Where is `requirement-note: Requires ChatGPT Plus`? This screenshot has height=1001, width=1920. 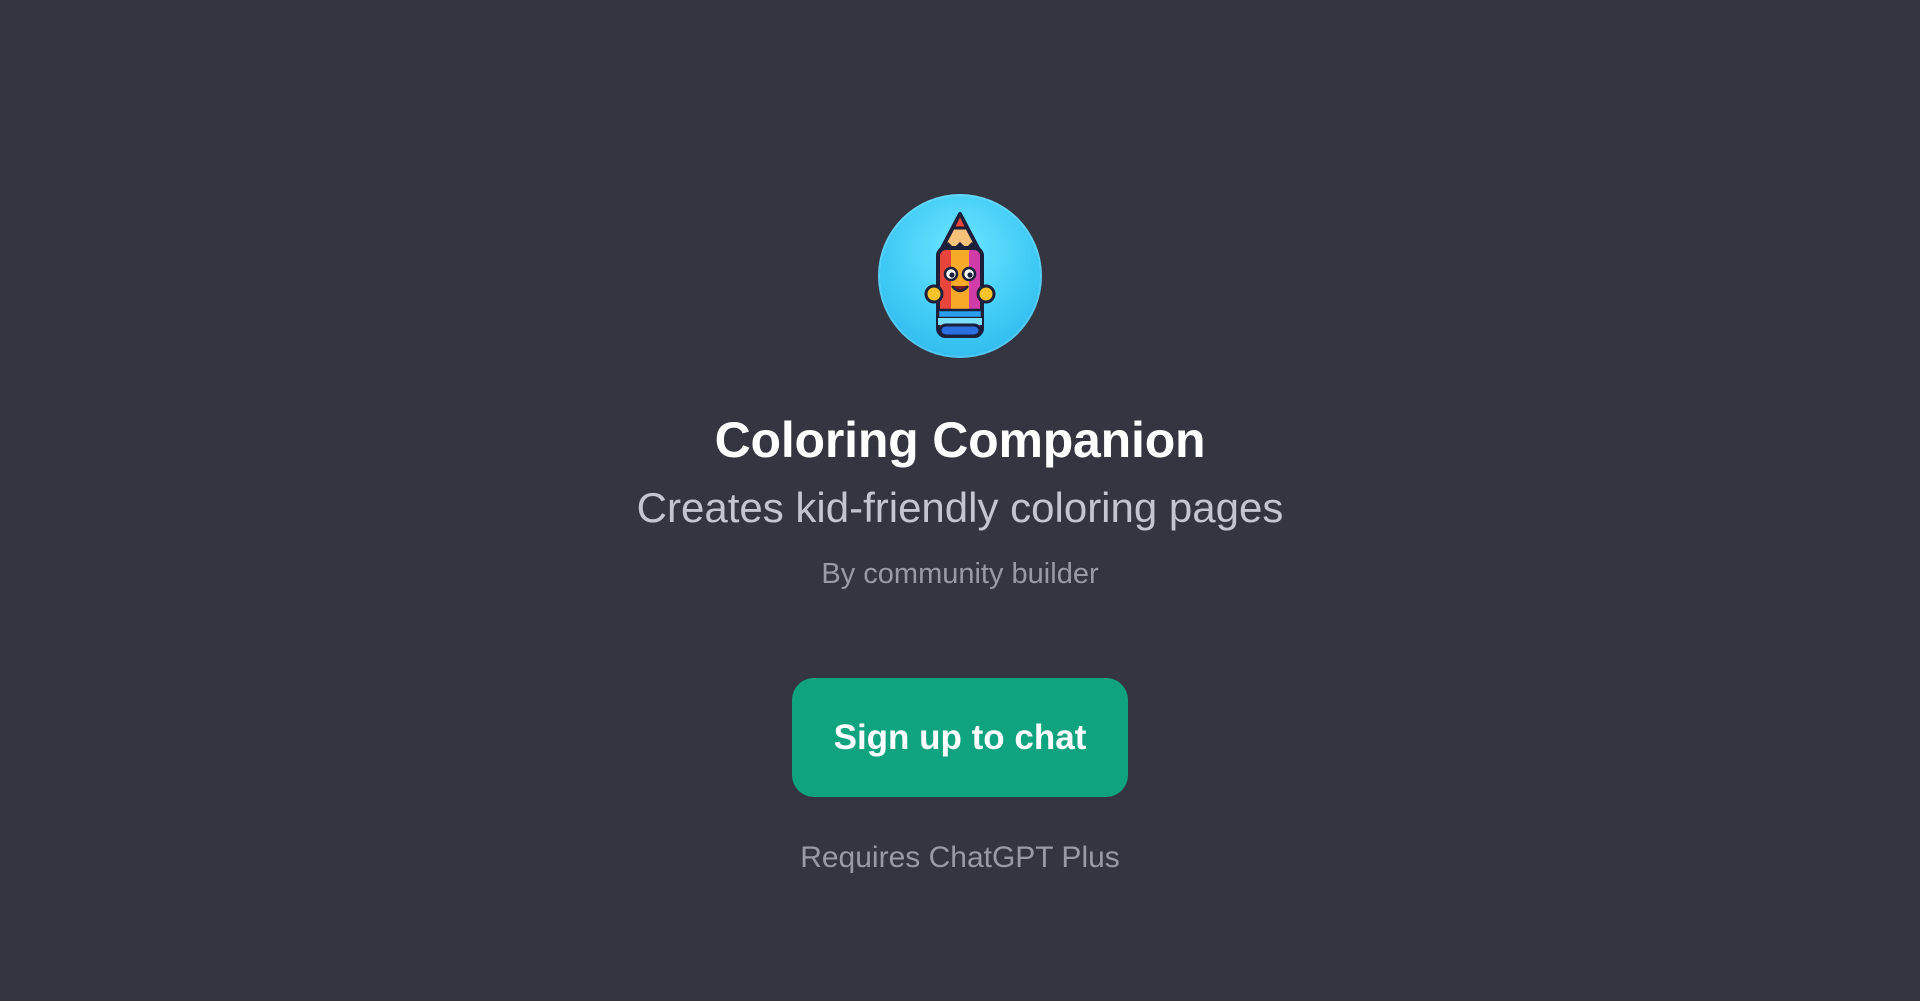 requirement-note: Requires ChatGPT Plus is located at coordinates (960, 857).